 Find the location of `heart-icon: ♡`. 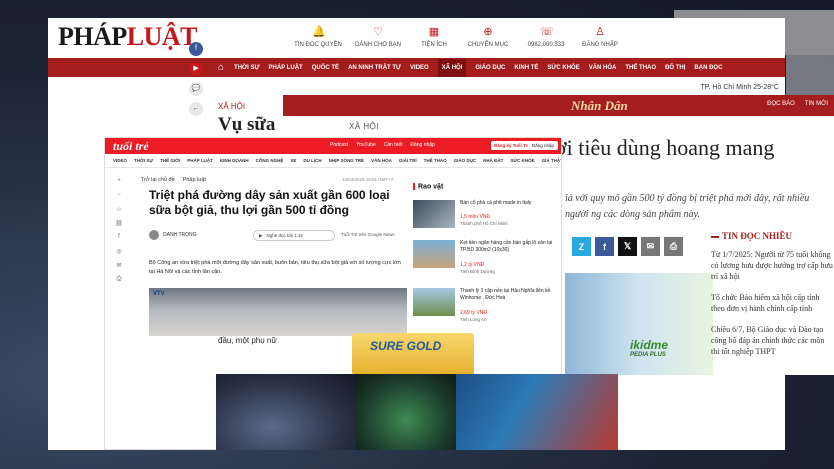

heart-icon: ♡ is located at coordinates (378, 32).